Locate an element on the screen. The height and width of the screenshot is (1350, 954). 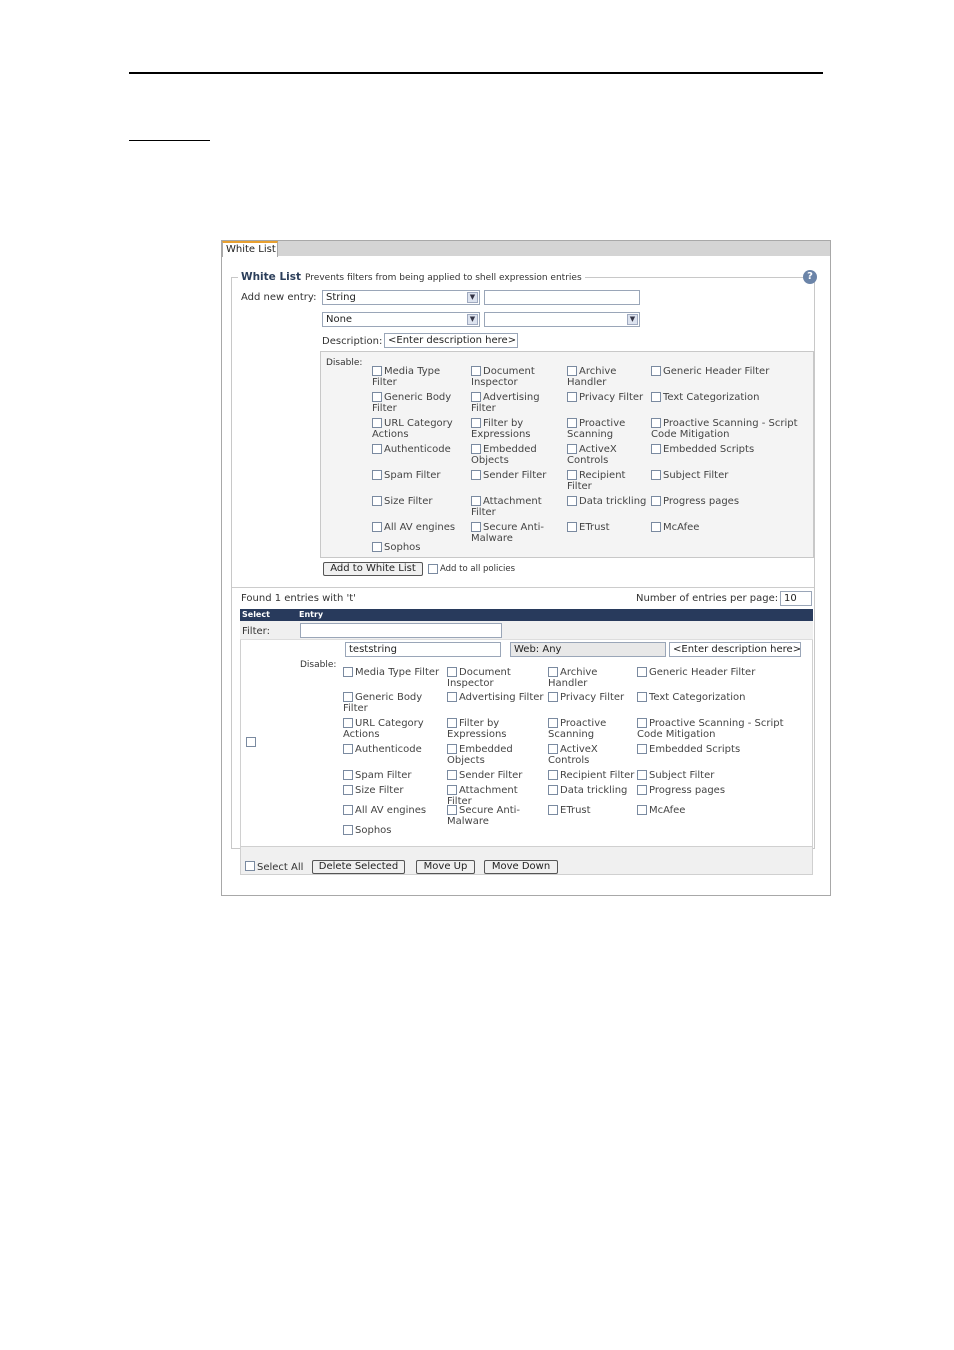
delete-selected-button: Delete Selected is located at coordinates (358, 867).